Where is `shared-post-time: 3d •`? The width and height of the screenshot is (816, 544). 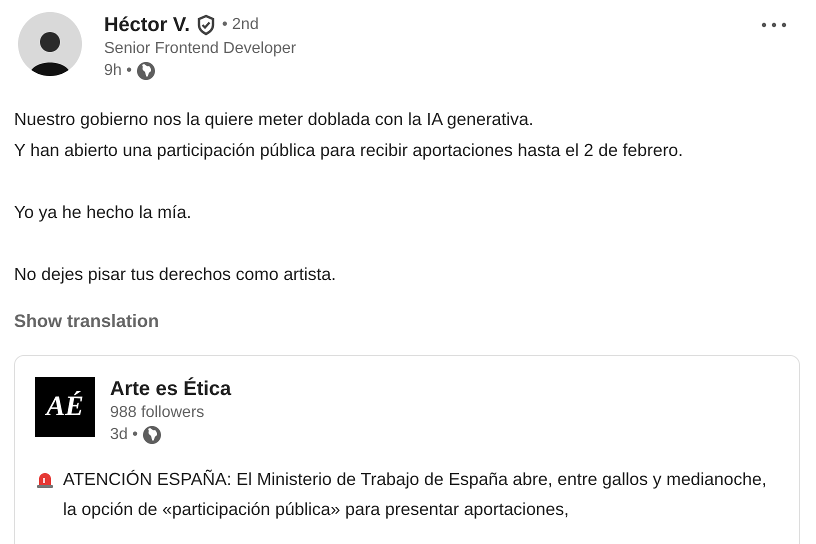
shared-post-time: 3d • is located at coordinates (124, 435).